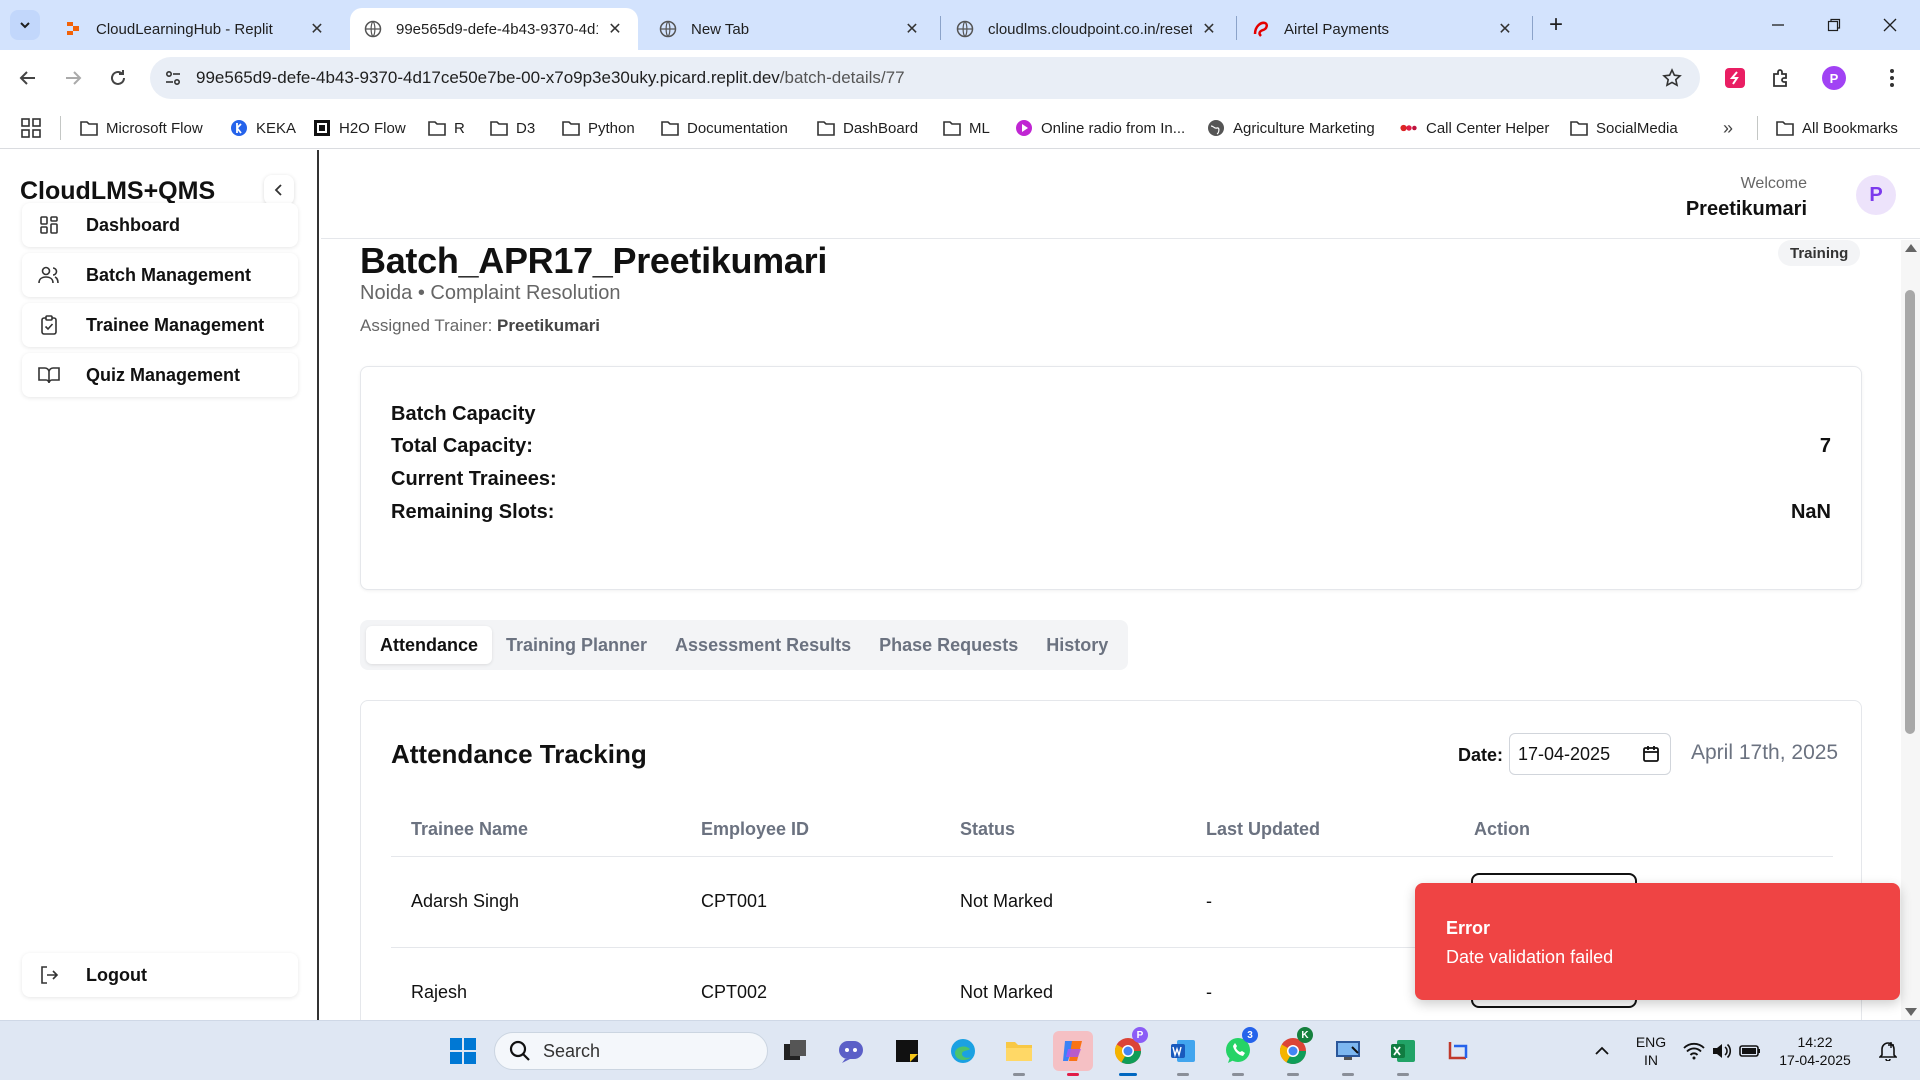  What do you see at coordinates (1624, 128) in the screenshot?
I see `bookmark-socialmedia: SocialMedia` at bounding box center [1624, 128].